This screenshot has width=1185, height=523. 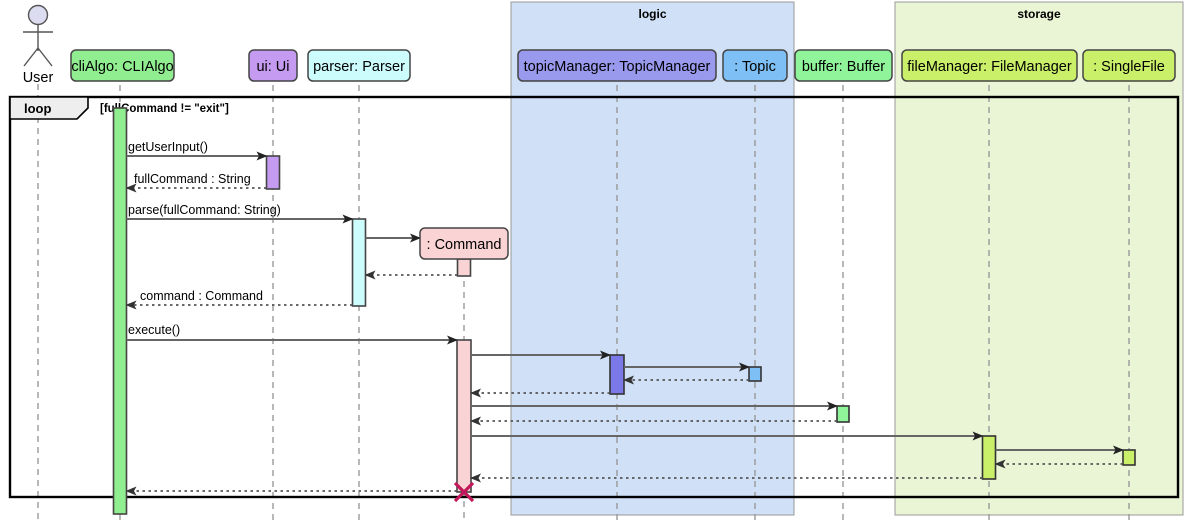 What do you see at coordinates (38, 15) in the screenshot?
I see `actor-head-icon` at bounding box center [38, 15].